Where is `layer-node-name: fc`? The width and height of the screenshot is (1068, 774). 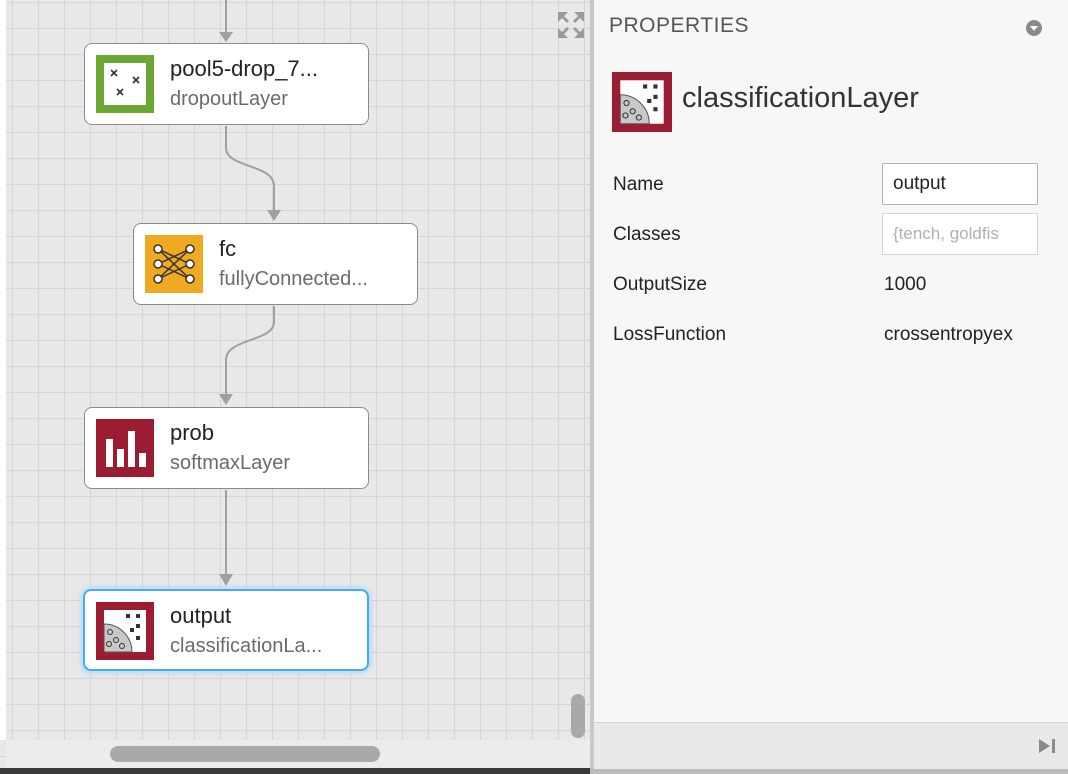 layer-node-name: fc is located at coordinates (228, 248).